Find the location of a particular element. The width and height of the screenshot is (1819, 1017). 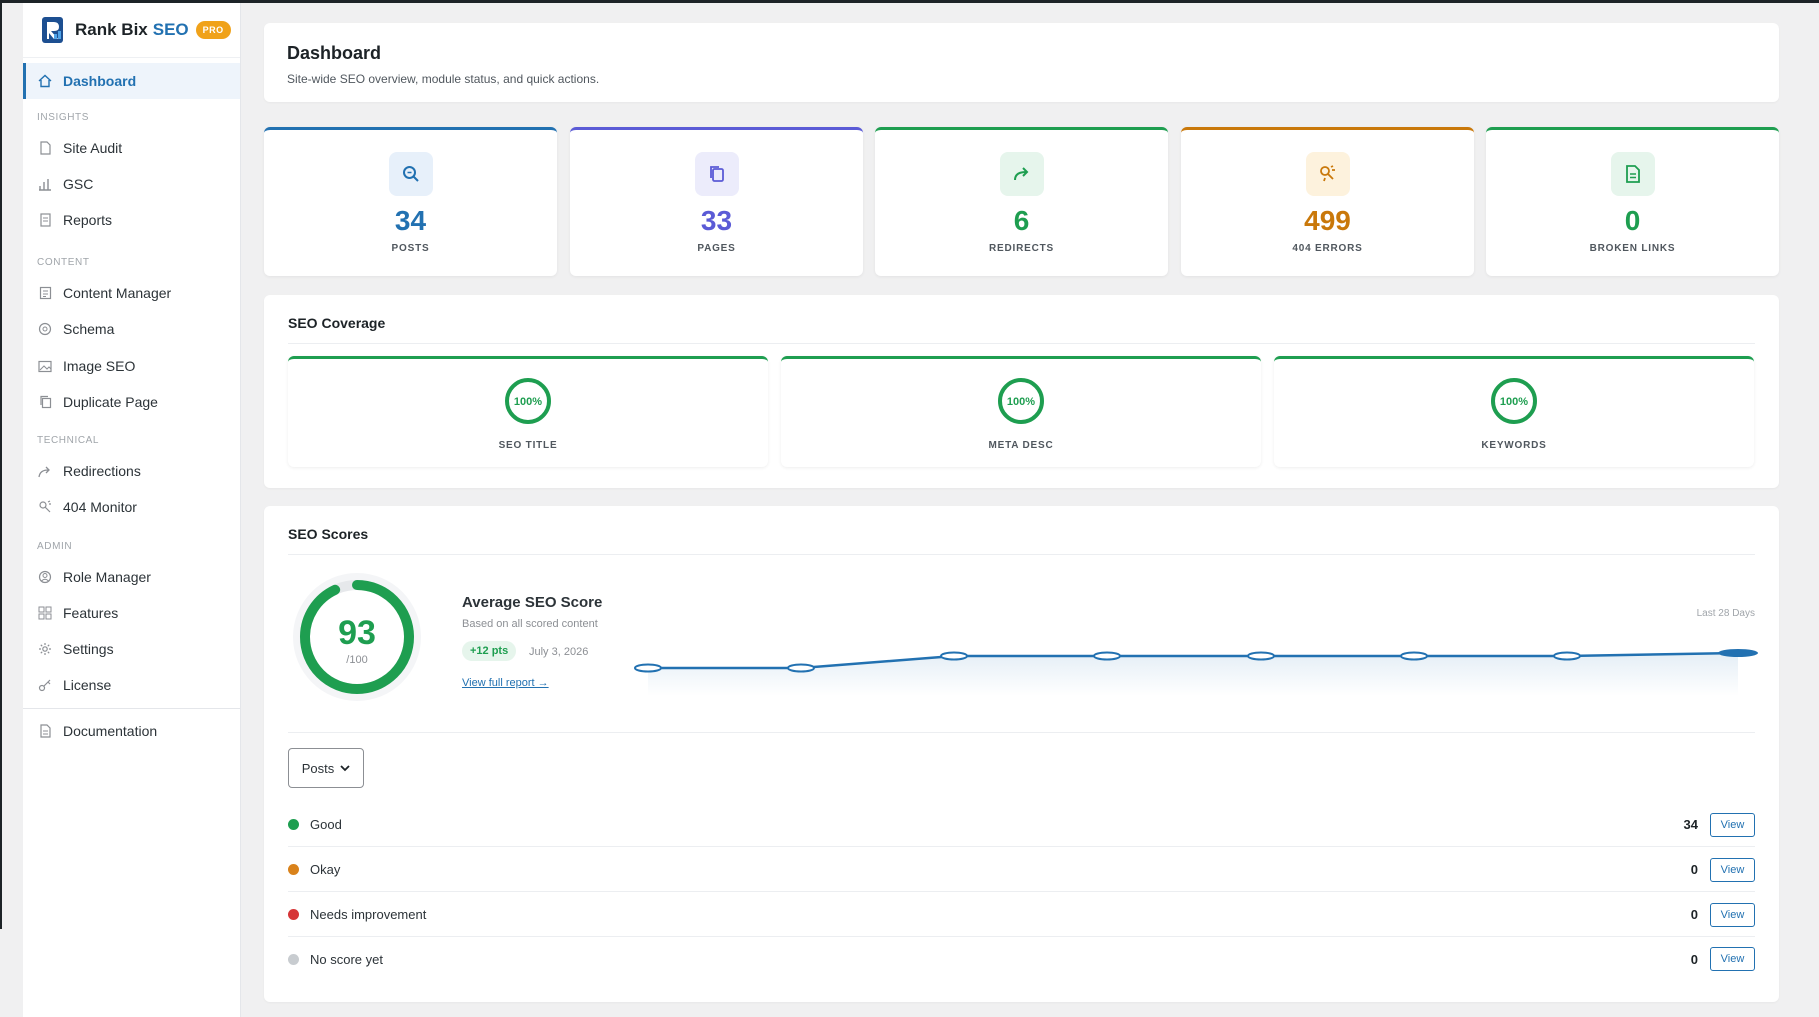

view-full-report-link: View full report → is located at coordinates (505, 683).